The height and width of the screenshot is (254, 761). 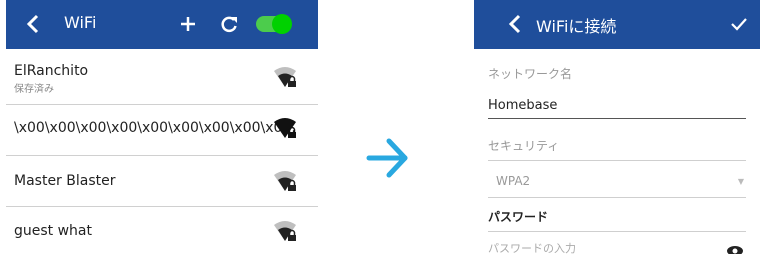 What do you see at coordinates (34, 89) in the screenshot?
I see `network-status: 保存済み` at bounding box center [34, 89].